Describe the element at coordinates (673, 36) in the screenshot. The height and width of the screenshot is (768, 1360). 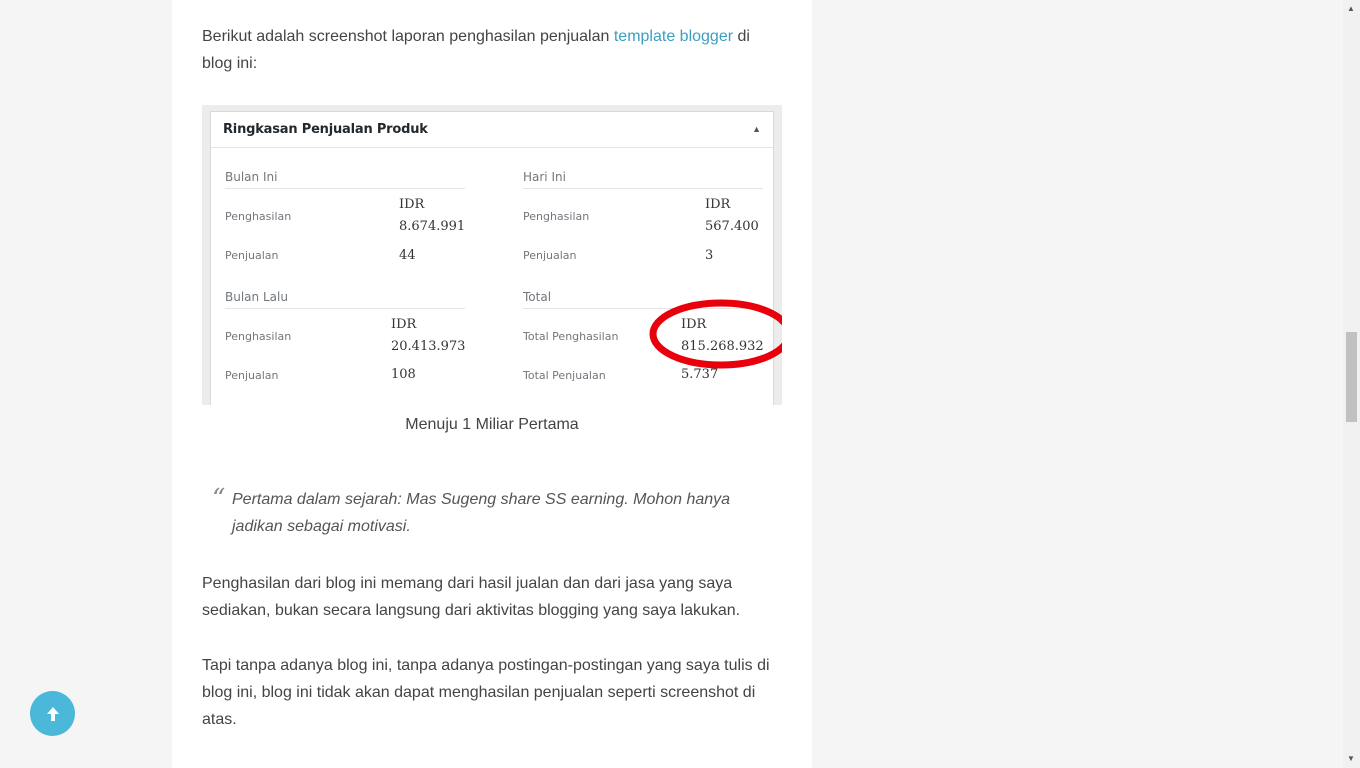
I see `template-blogger-link: template blogger` at that location.